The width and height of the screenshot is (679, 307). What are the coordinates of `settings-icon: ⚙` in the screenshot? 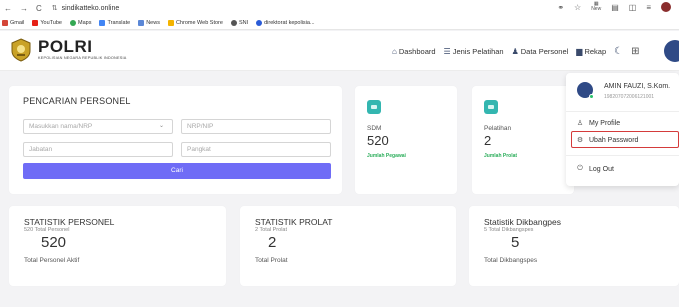 It's located at (580, 140).